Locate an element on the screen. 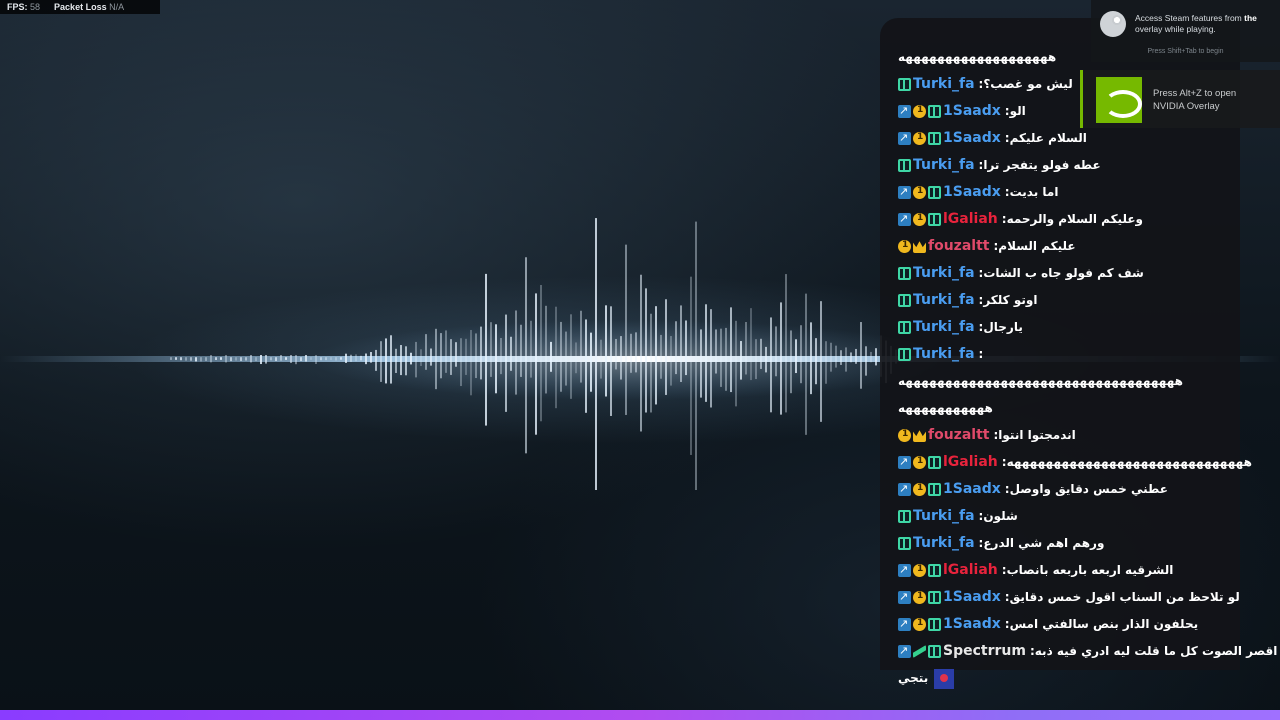 This screenshot has height=720, width=1280. nvidia-overlay-notice: Press Alt+Z to open NVIDIA Overlay is located at coordinates (1180, 99).